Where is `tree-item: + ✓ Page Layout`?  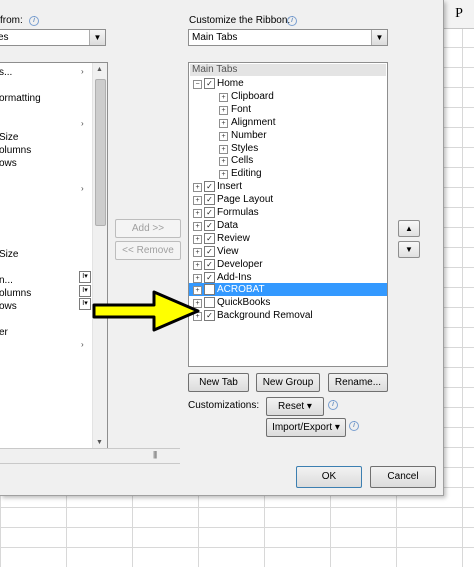 tree-item: + ✓ Page Layout is located at coordinates (288, 199).